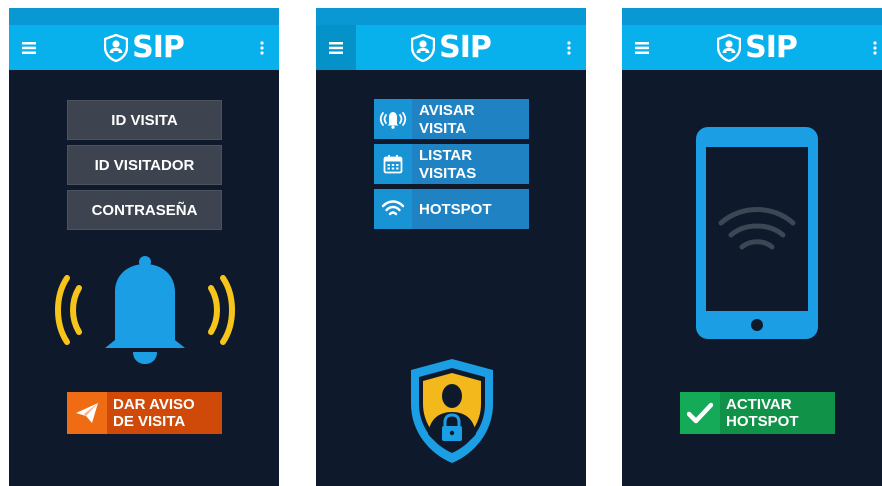 The image size is (882, 486). Describe the element at coordinates (757, 233) in the screenshot. I see `smartphone-wifi-icon` at that location.